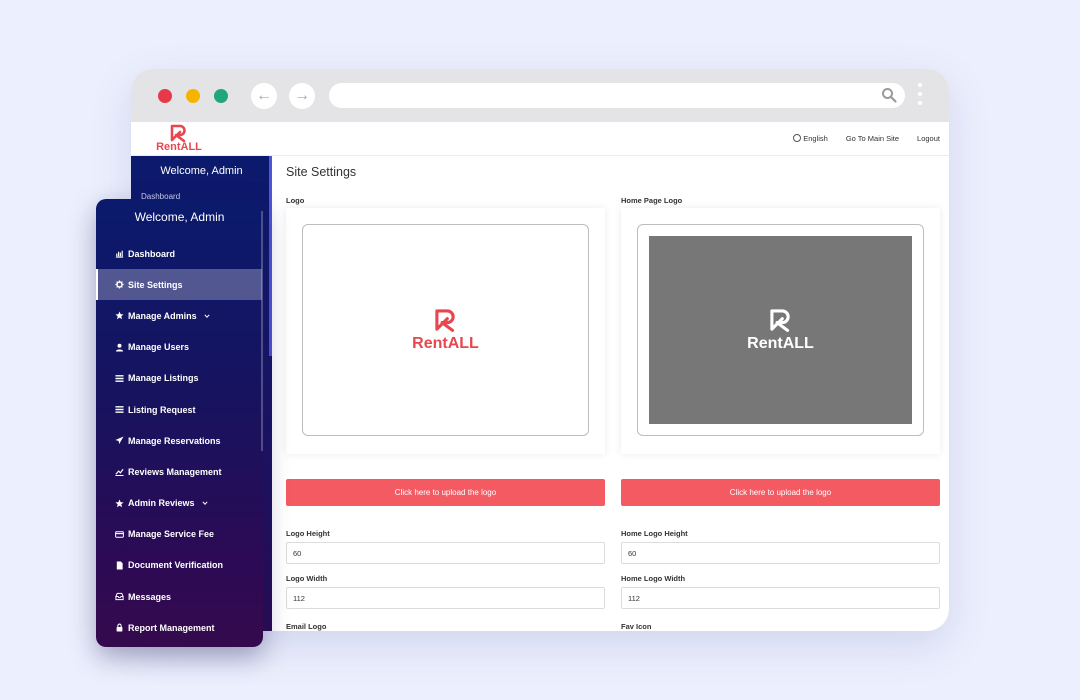 The width and height of the screenshot is (1080, 700). Describe the element at coordinates (119, 534) in the screenshot. I see `credit-card-icon` at that location.